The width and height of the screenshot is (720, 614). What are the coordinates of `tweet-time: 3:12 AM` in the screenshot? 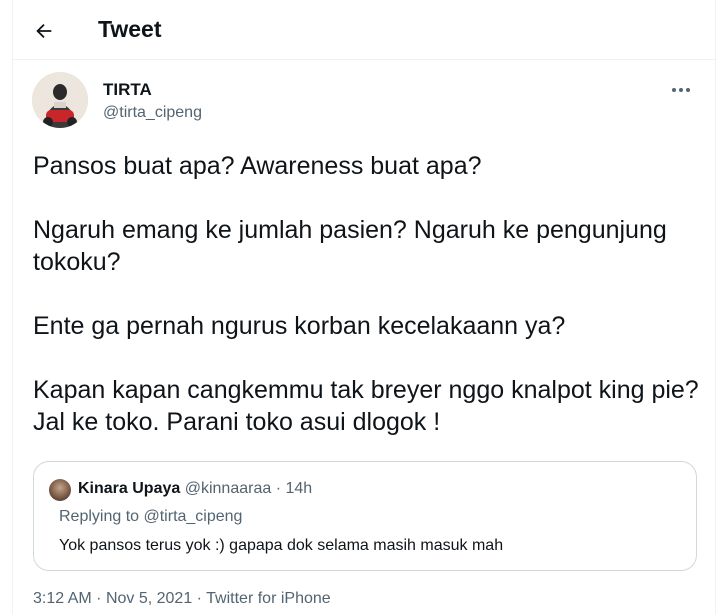 It's located at (62, 598).